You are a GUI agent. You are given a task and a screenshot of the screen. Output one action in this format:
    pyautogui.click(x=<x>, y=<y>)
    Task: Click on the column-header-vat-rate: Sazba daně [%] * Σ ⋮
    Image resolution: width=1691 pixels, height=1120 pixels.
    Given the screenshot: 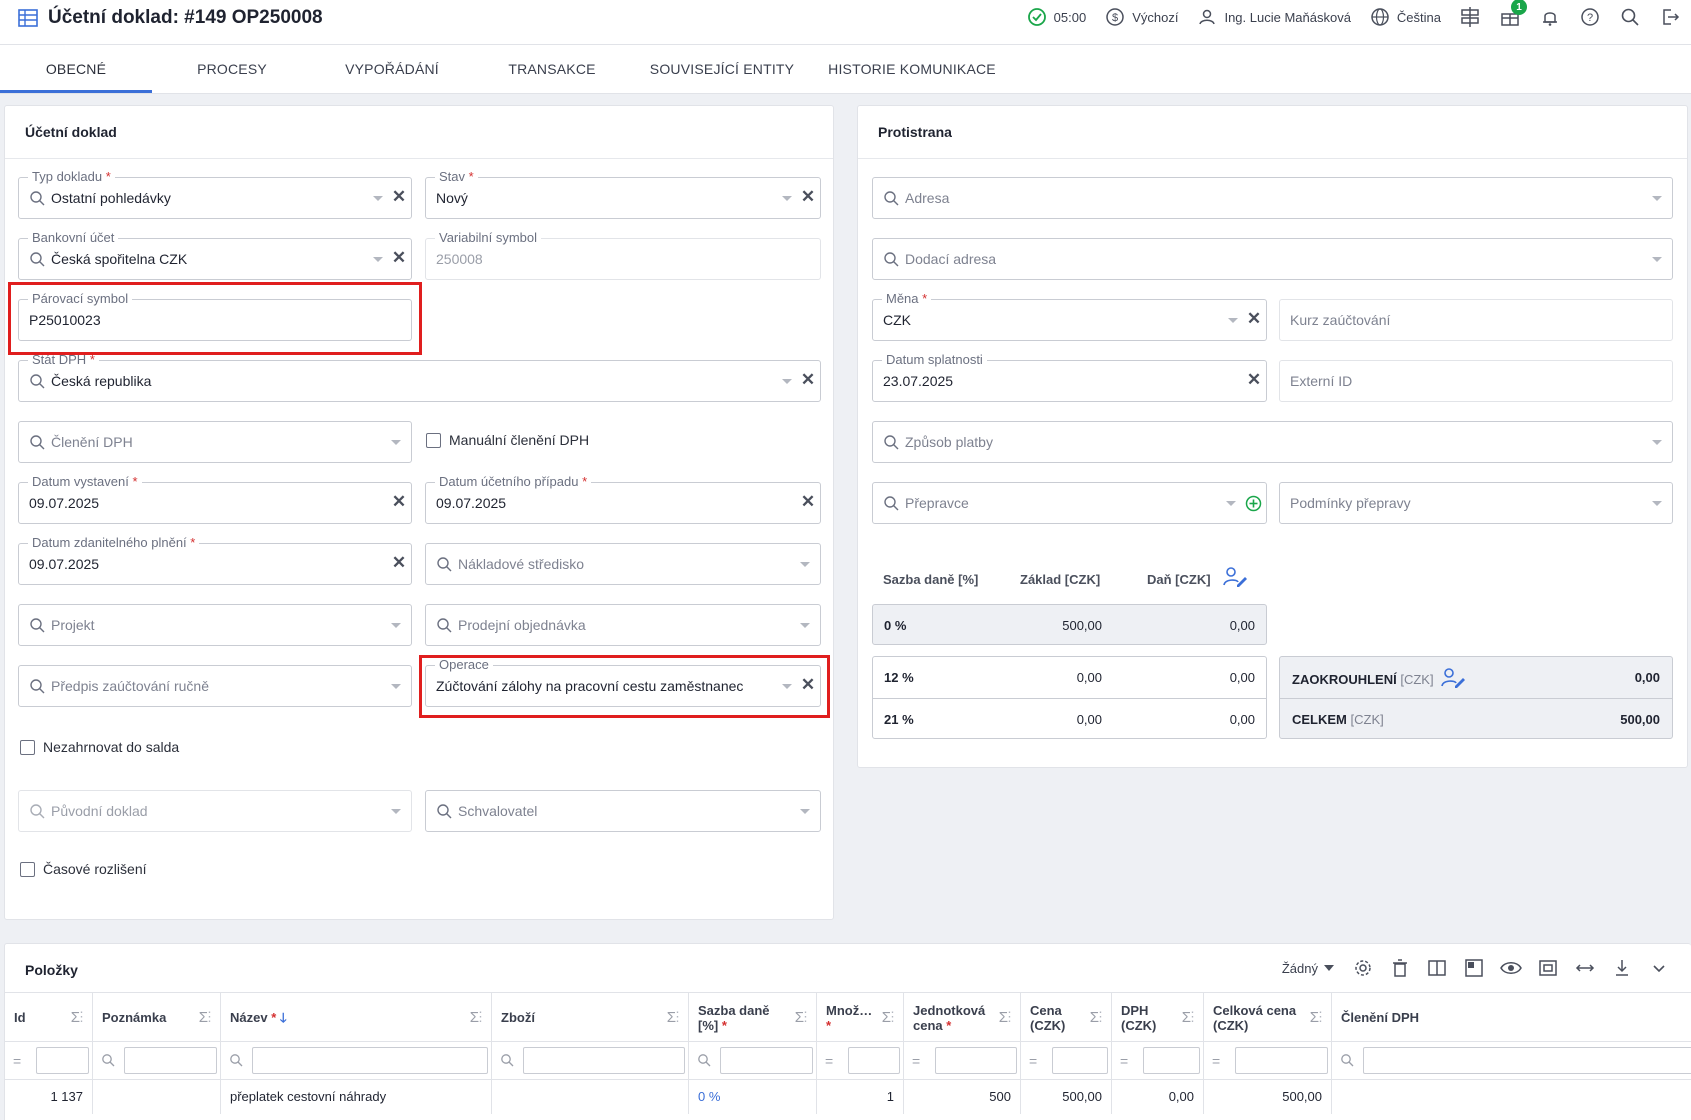 What is the action you would take?
    pyautogui.click(x=753, y=1018)
    